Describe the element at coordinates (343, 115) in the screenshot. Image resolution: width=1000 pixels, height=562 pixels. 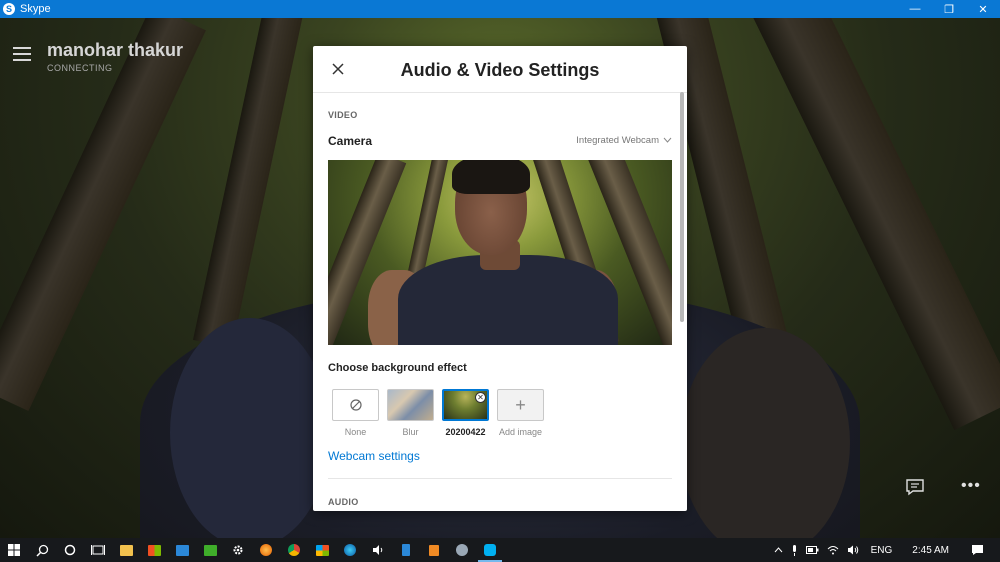
I see `video-section-heading: VIDEO` at that location.